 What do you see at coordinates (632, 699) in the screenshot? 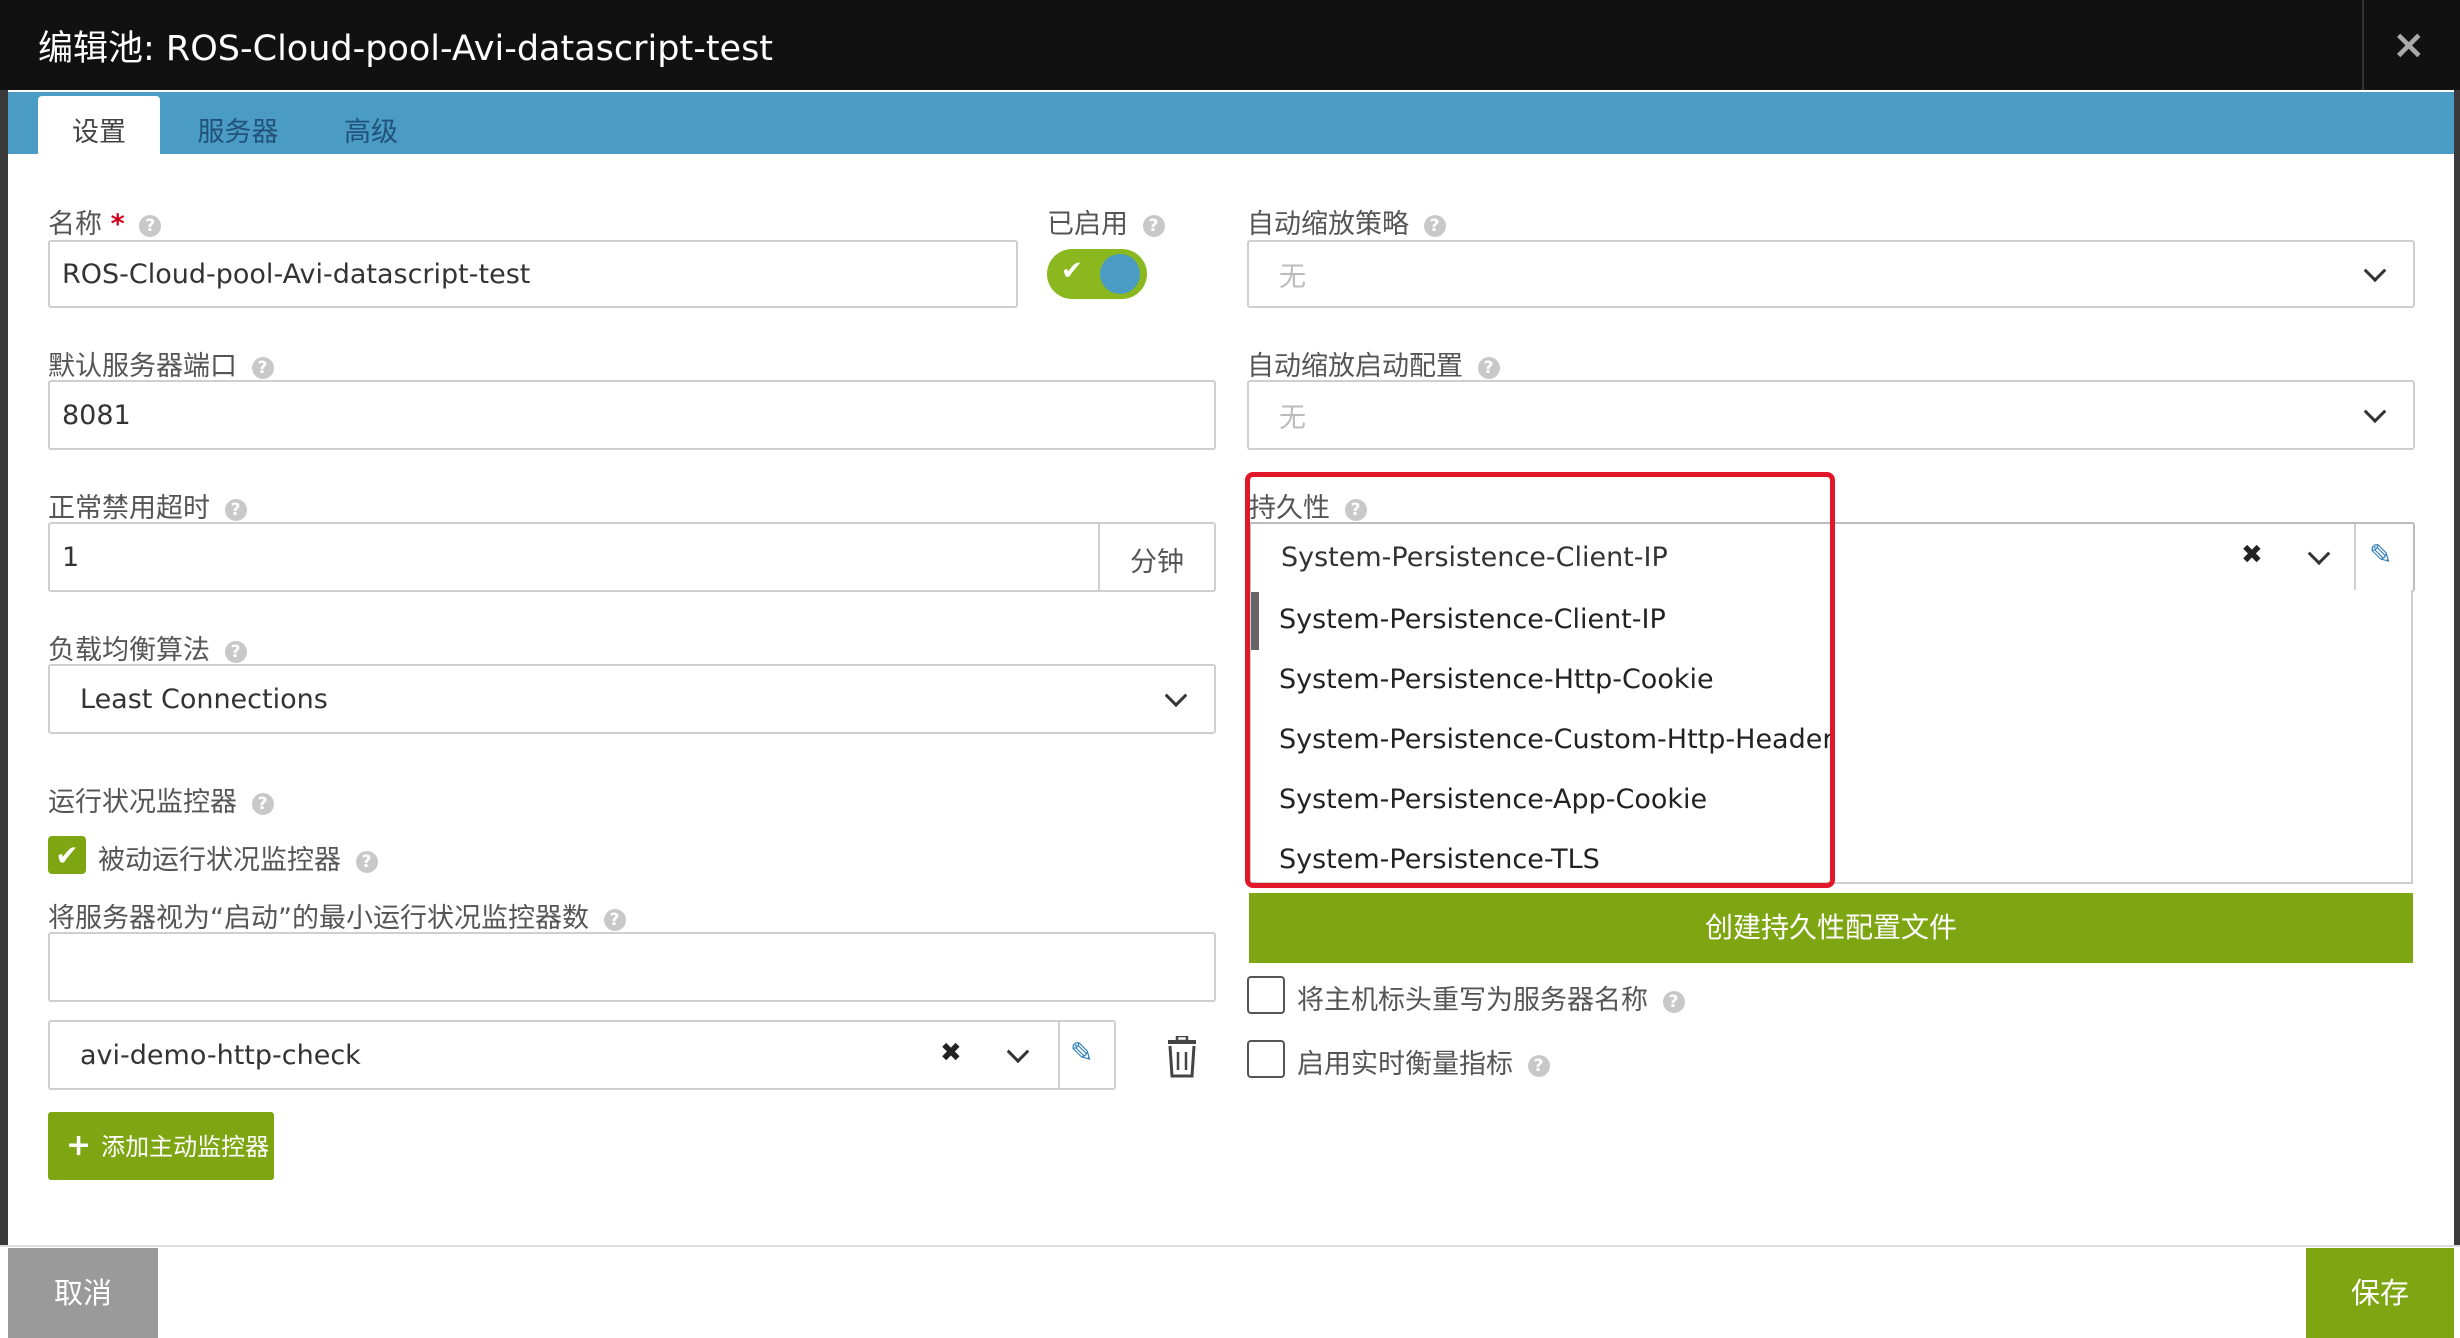
I see `lb-algorithm-select: Least Connections` at bounding box center [632, 699].